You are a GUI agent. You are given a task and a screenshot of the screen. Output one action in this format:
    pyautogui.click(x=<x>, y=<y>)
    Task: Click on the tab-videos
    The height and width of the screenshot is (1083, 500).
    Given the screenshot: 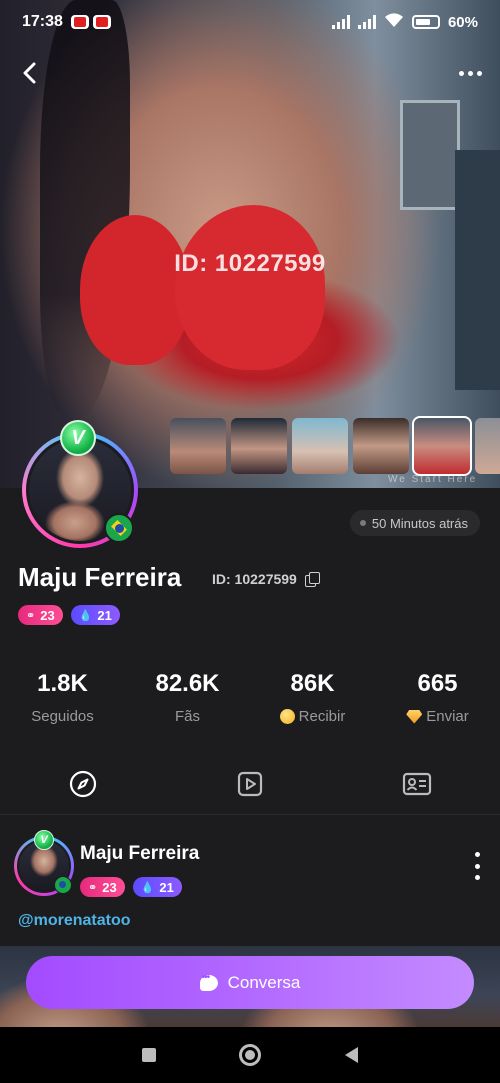 What is the action you would take?
    pyautogui.click(x=250, y=789)
    